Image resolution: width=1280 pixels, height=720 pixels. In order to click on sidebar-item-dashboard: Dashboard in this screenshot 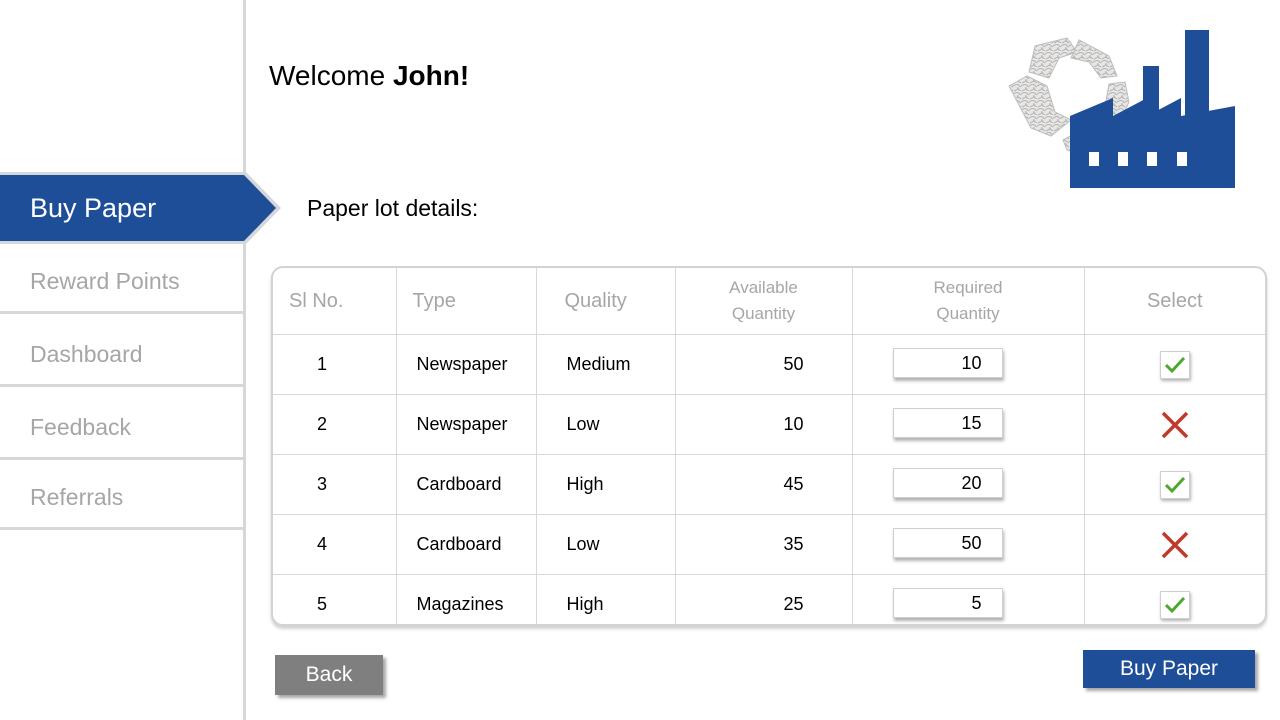, I will do `click(121, 353)`.